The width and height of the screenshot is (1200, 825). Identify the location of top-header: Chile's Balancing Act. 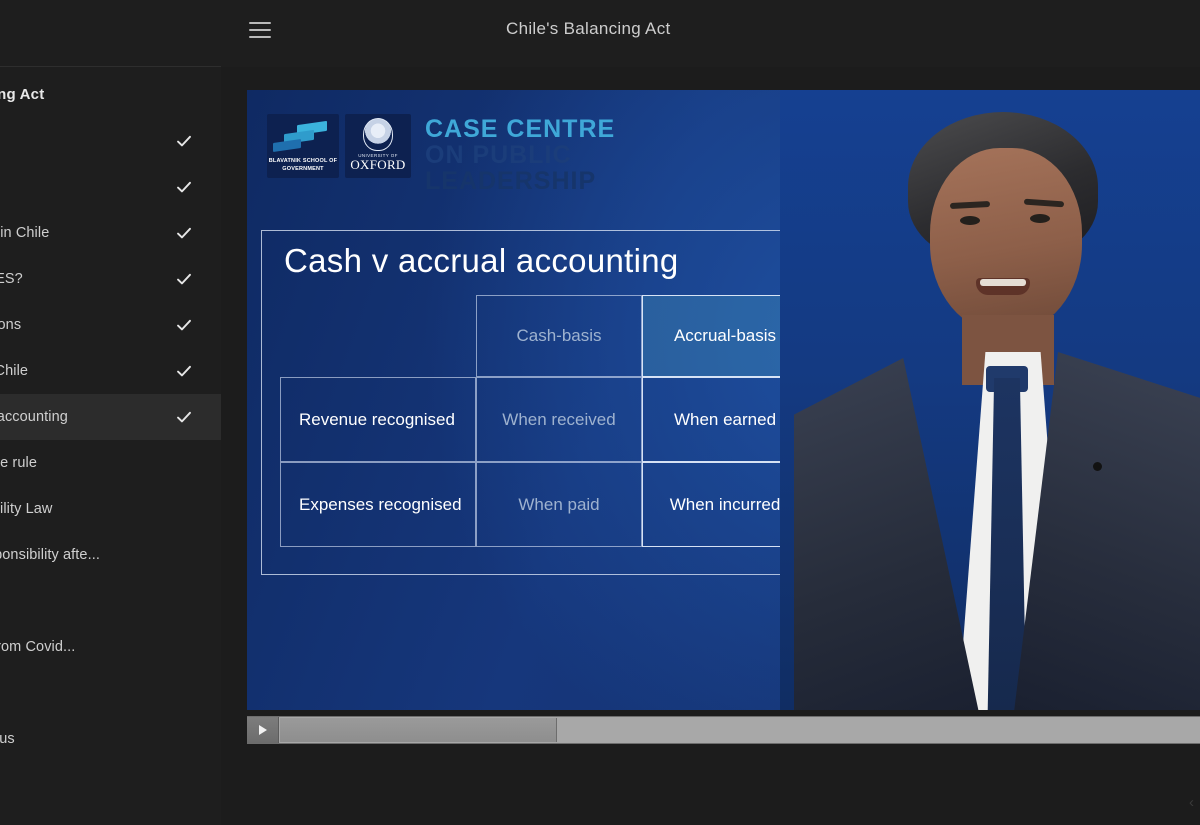
(710, 33).